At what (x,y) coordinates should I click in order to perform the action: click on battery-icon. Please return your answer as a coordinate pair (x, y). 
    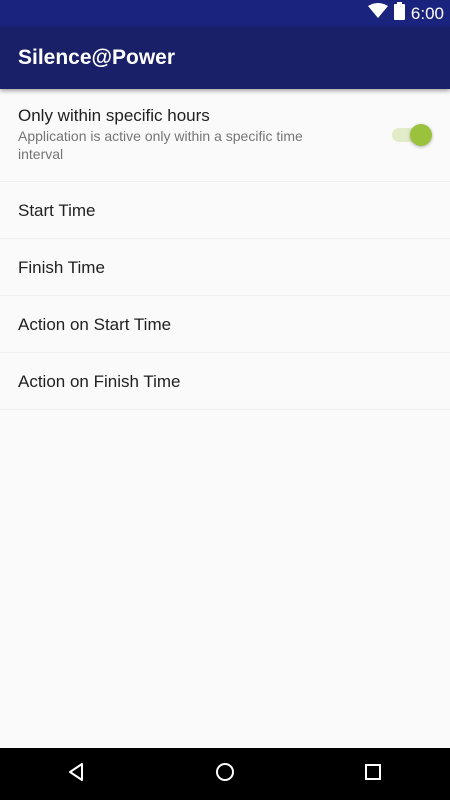
    Looking at the image, I should click on (399, 13).